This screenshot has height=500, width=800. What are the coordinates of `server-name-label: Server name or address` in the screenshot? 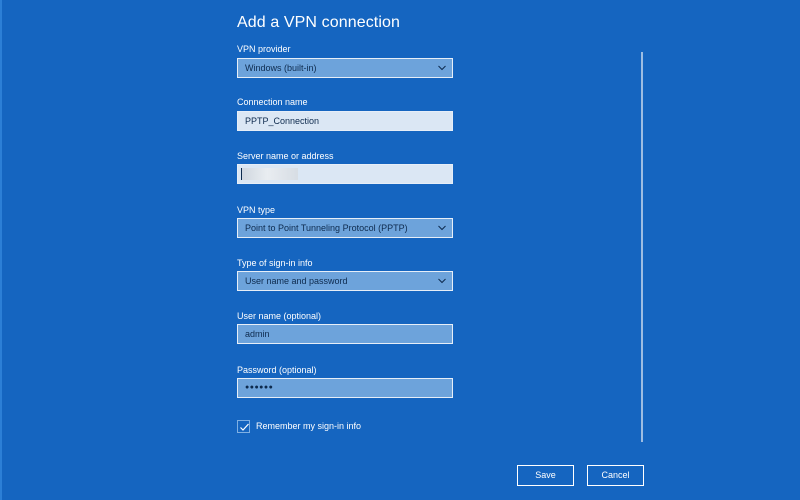 It's located at (285, 156).